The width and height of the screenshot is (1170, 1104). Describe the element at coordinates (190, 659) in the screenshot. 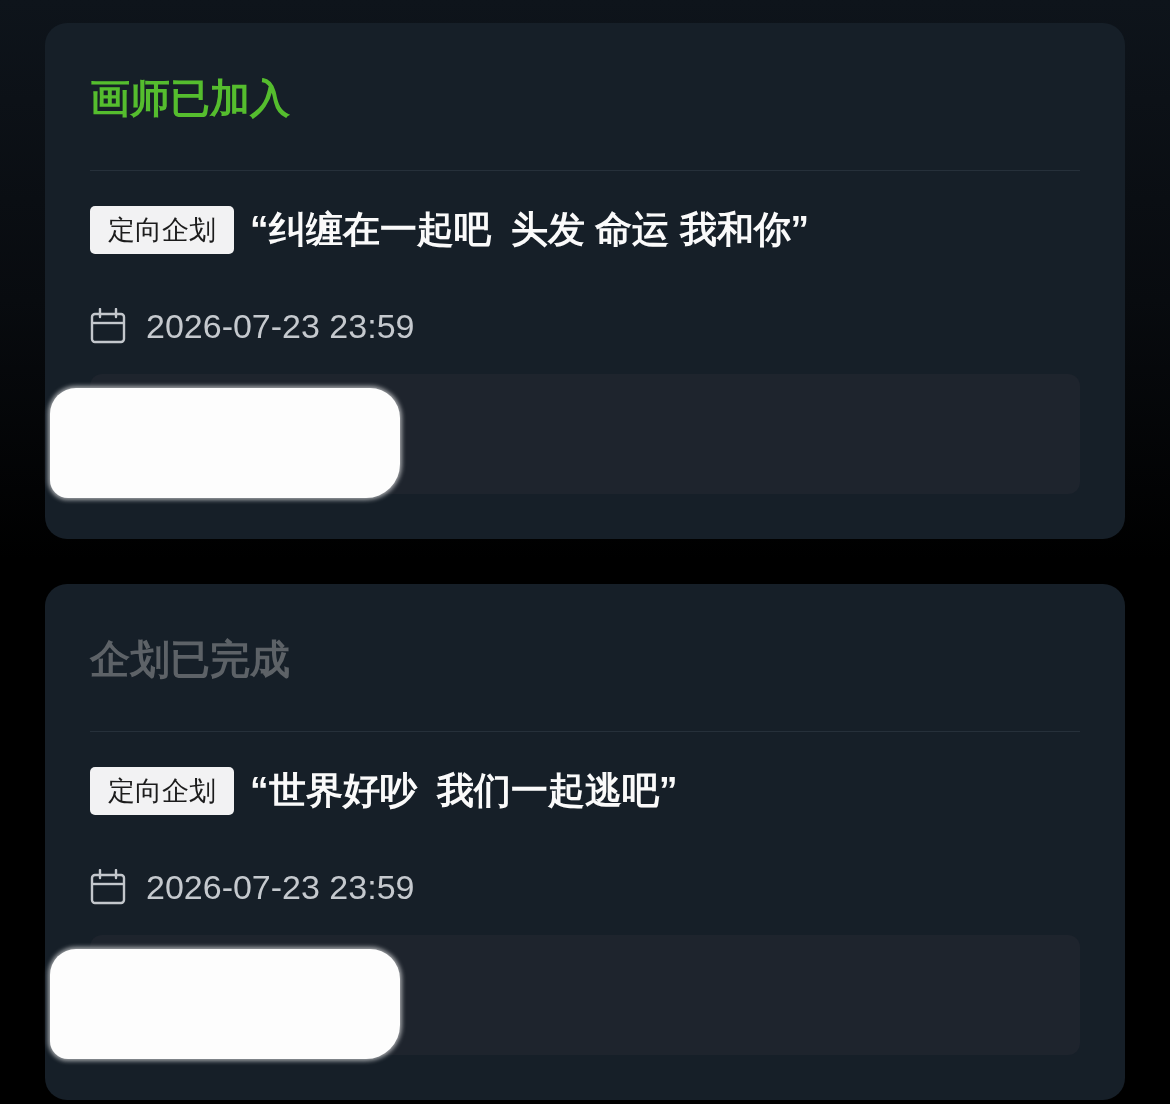

I see `status-label: 企划已完成` at that location.